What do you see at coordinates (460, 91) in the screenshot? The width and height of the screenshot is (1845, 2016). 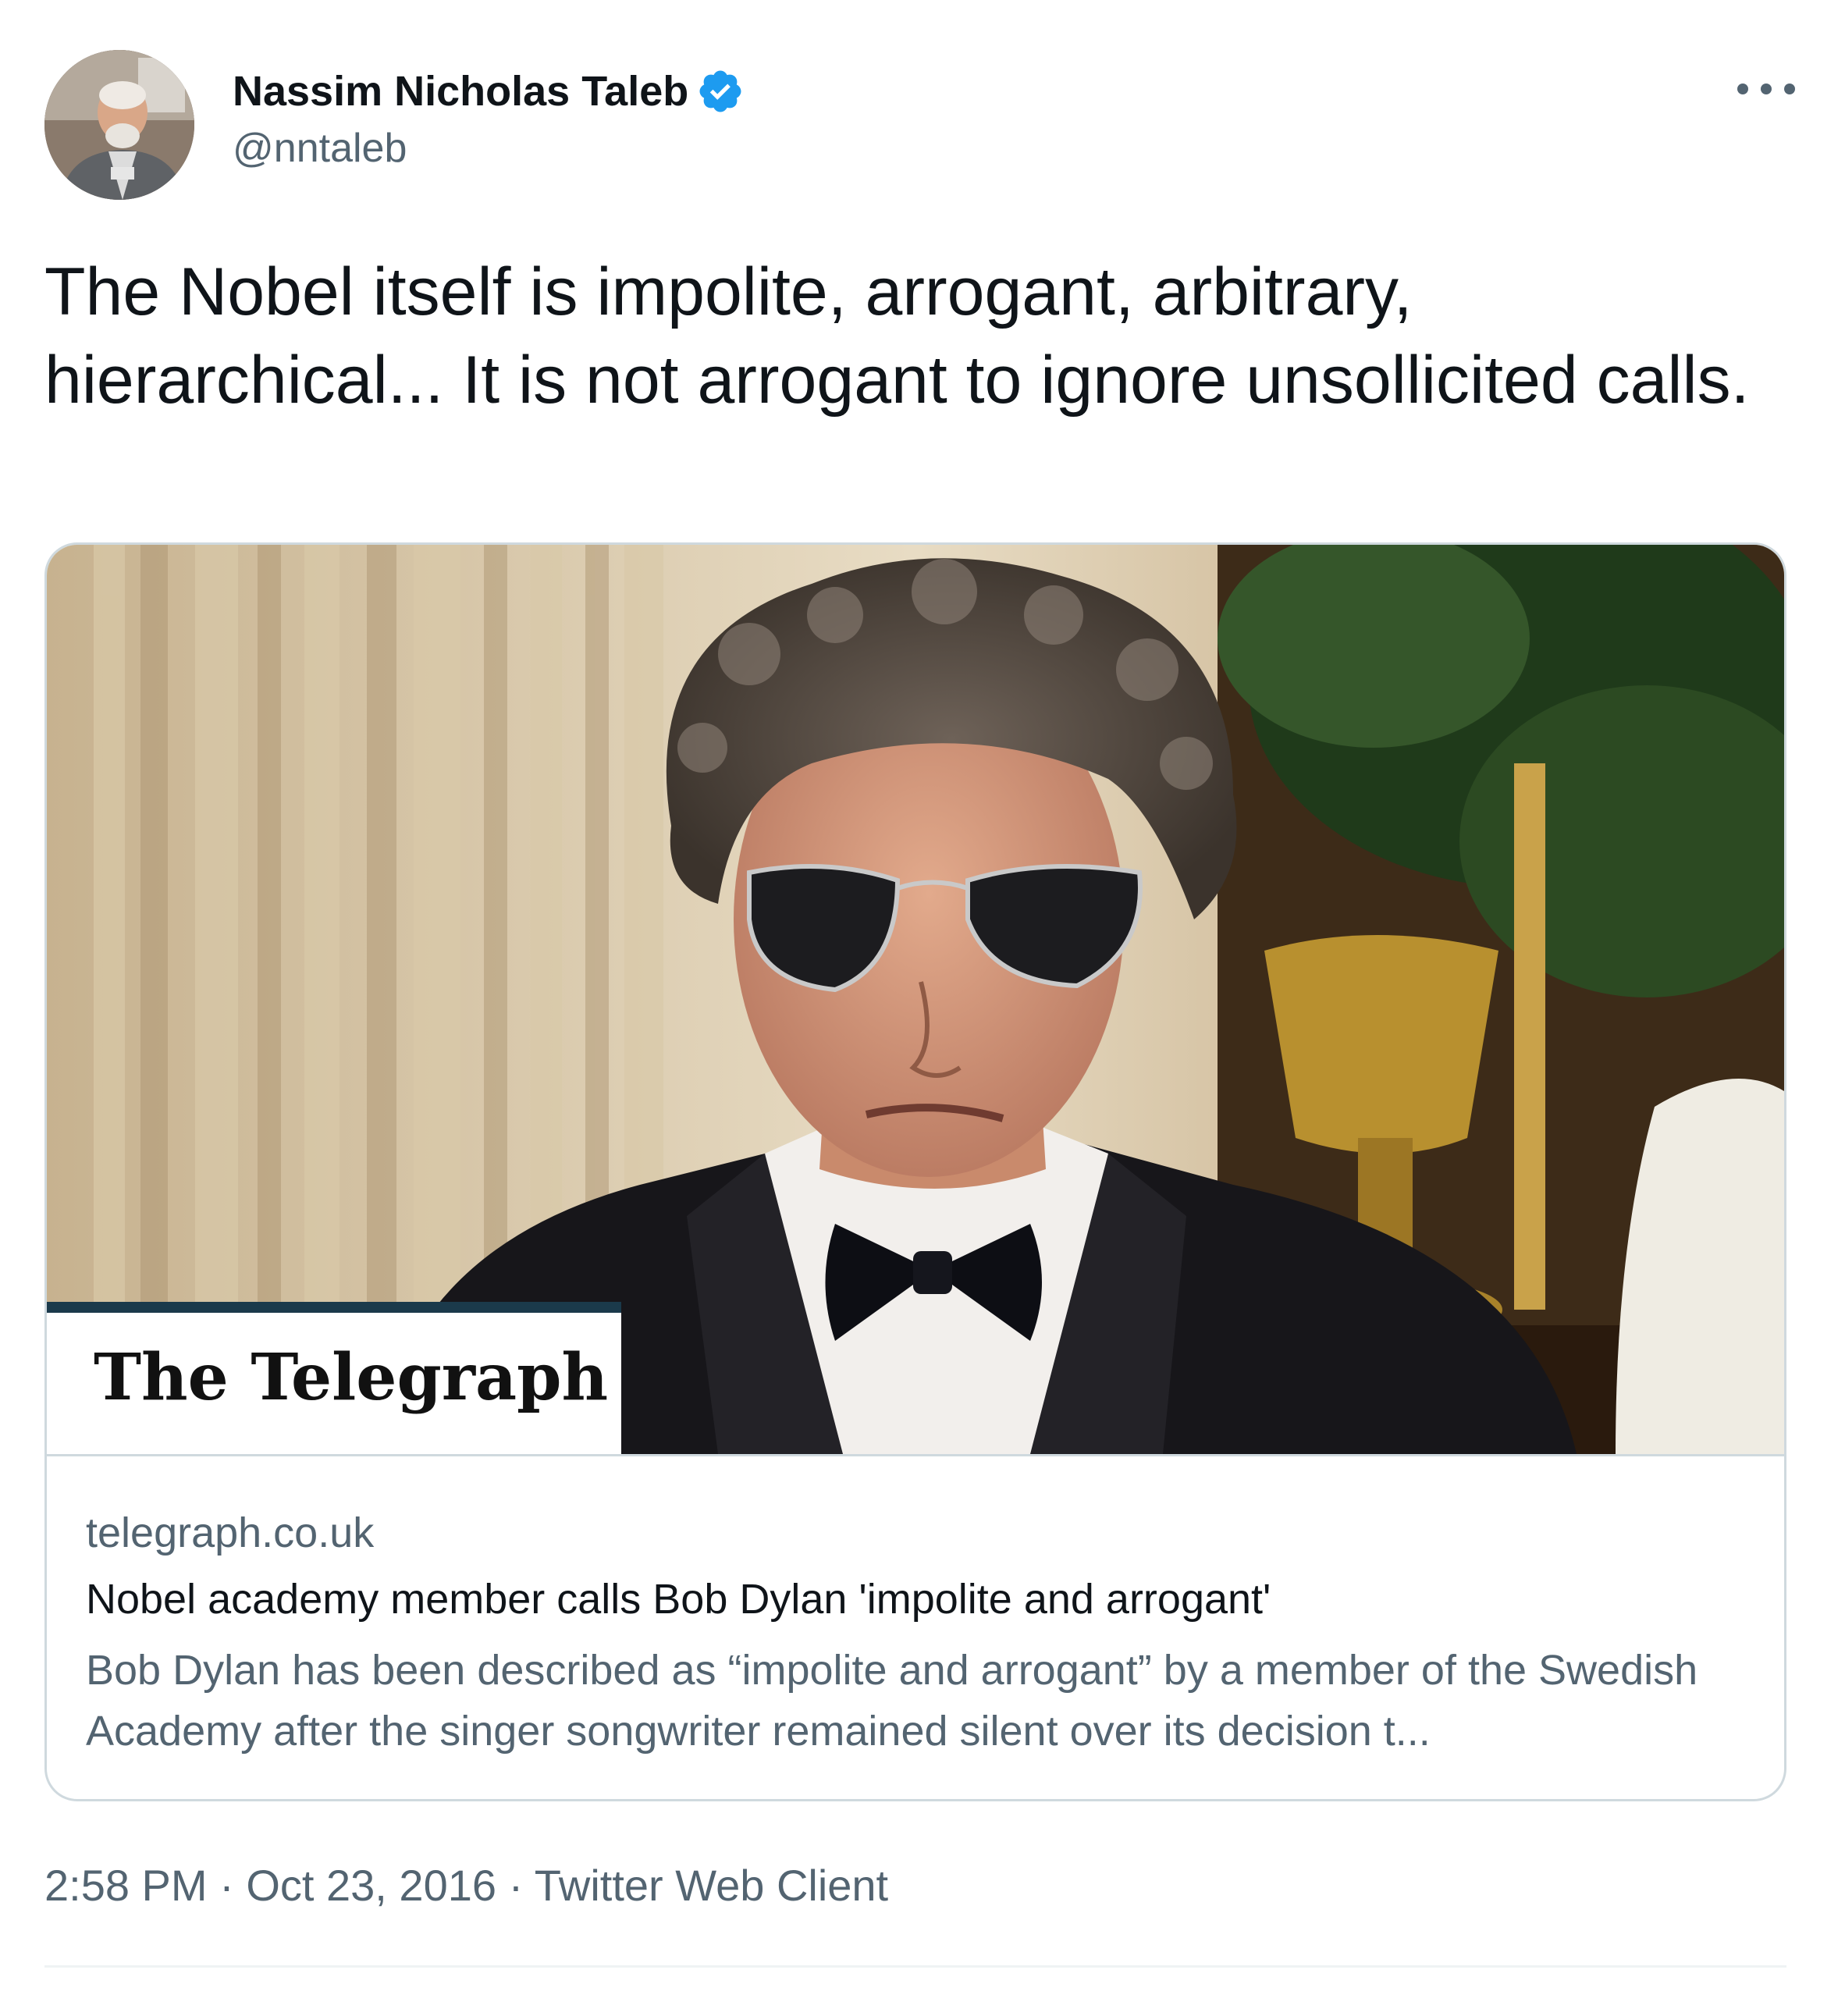 I see `display-name: Nassim Nicholas Taleb` at bounding box center [460, 91].